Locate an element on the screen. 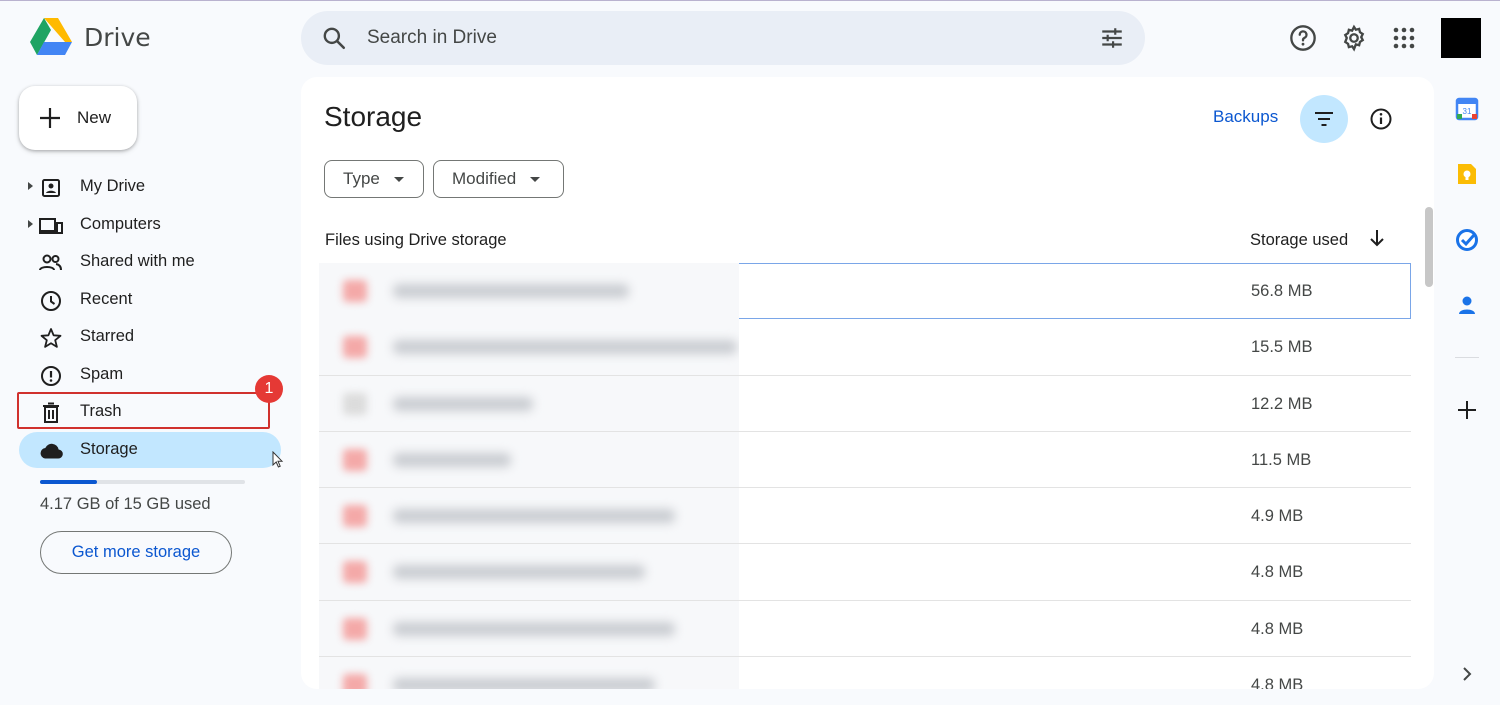 This screenshot has height=705, width=1500. calendar-icon: 31 is located at coordinates (1467, 109).